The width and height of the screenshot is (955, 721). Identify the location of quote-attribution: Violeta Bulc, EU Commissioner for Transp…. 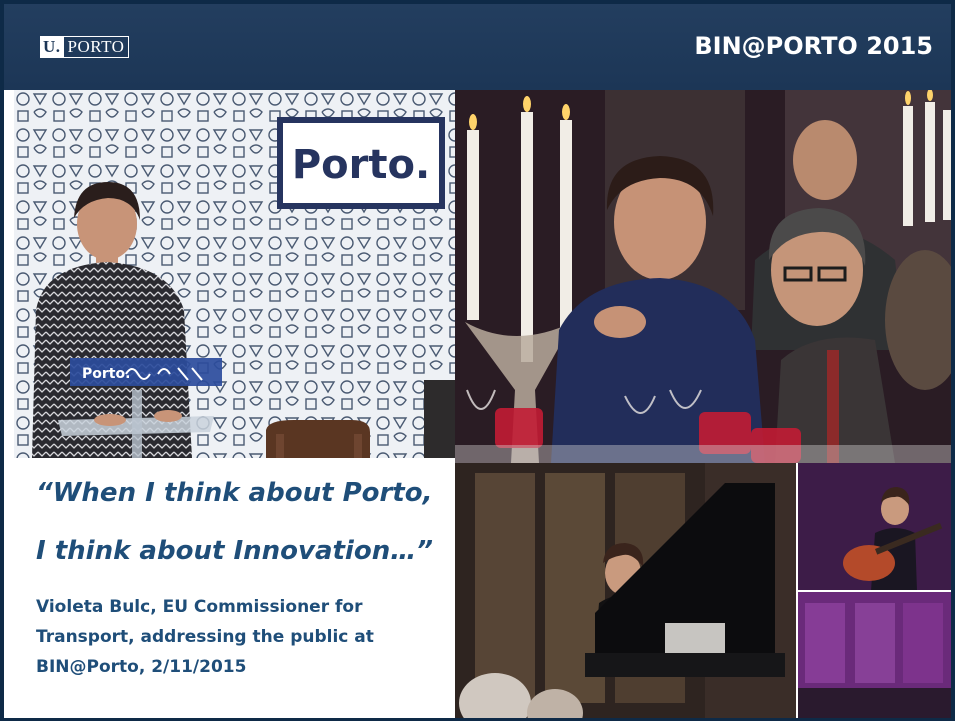
(241, 637).